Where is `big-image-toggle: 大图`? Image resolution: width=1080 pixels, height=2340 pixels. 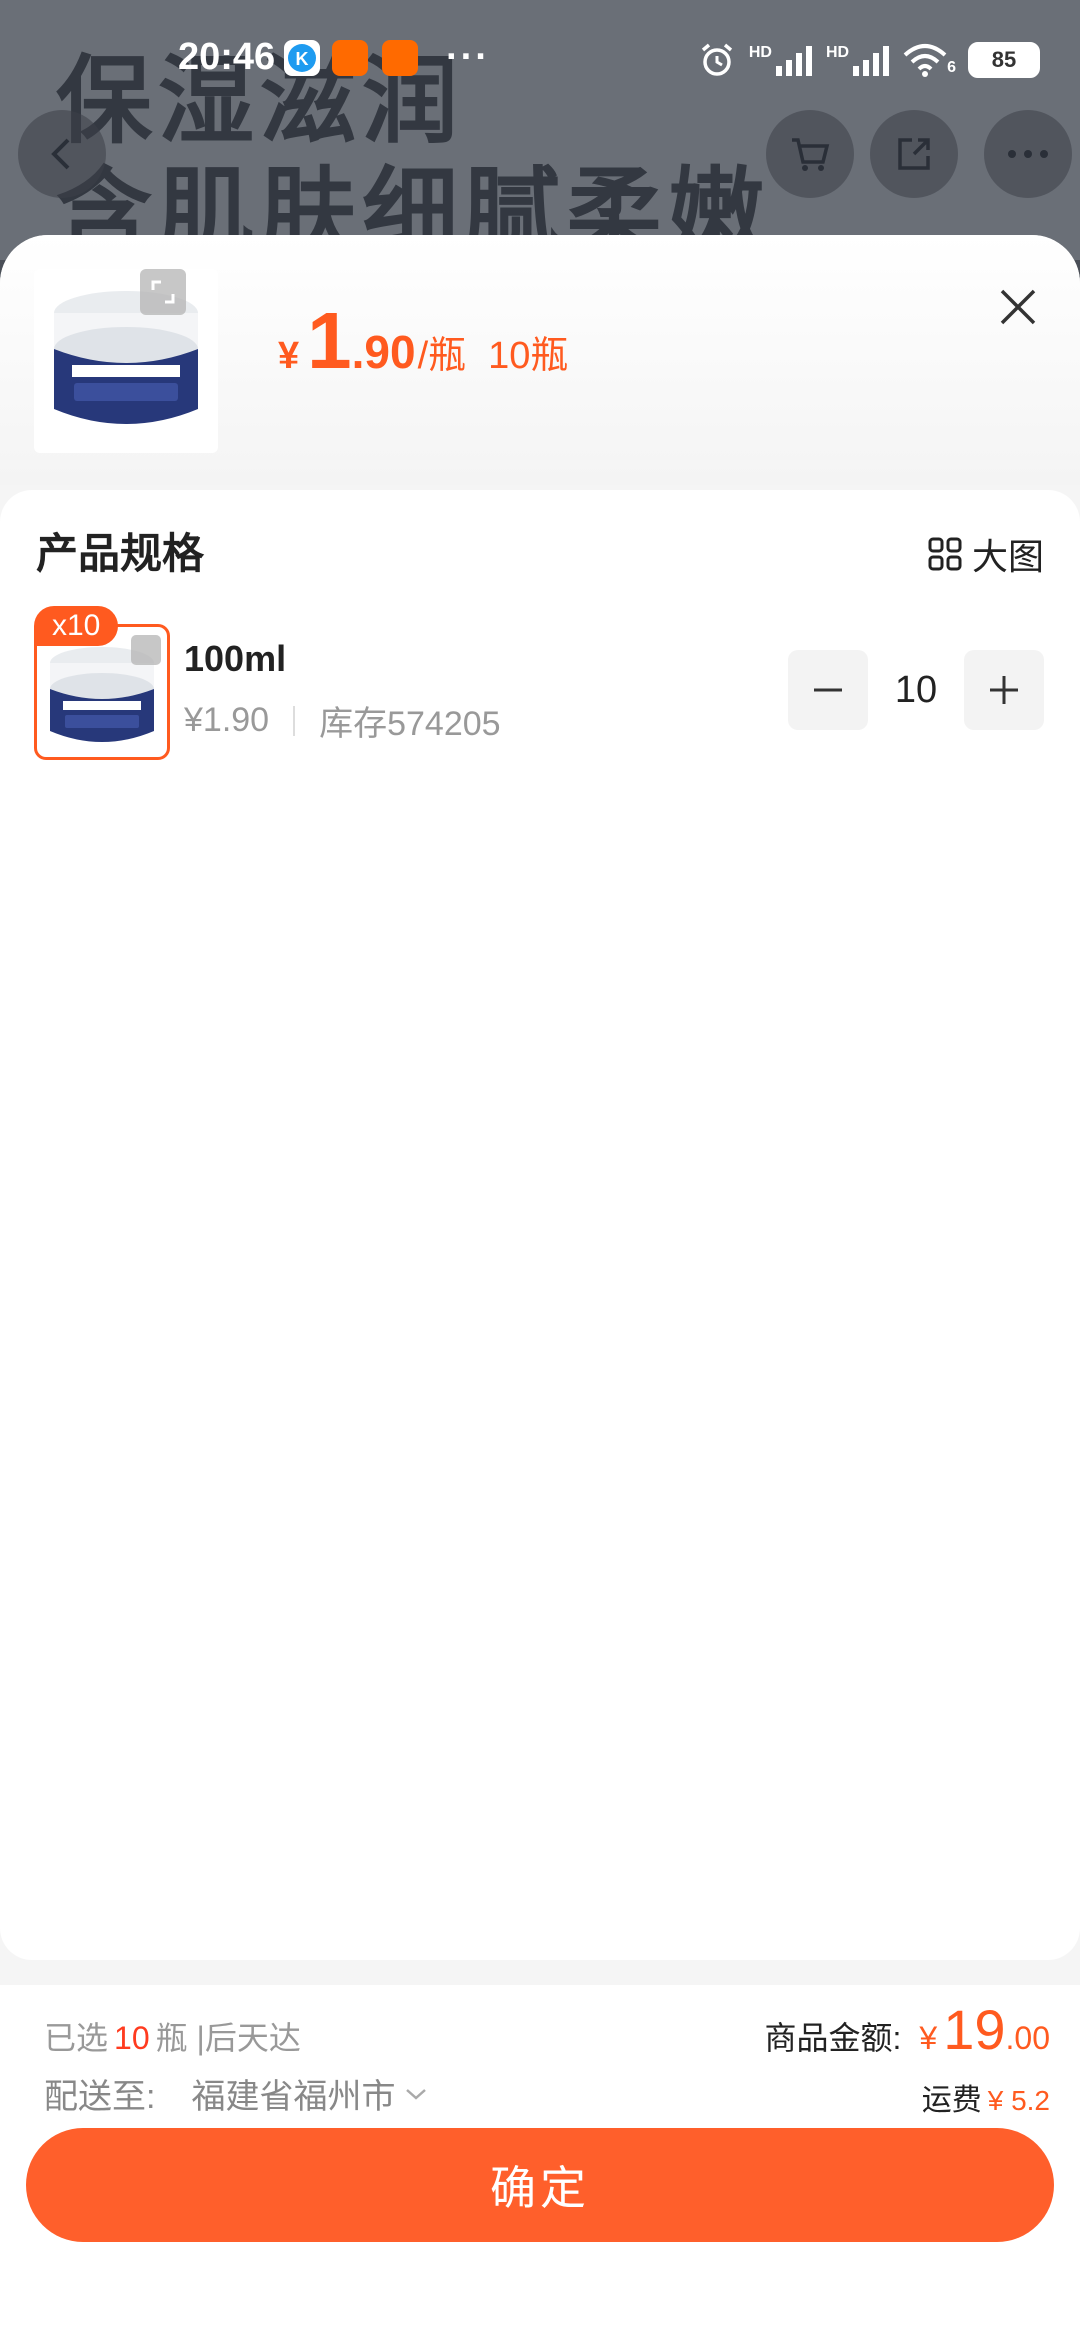 big-image-toggle: 大图 is located at coordinates (986, 554).